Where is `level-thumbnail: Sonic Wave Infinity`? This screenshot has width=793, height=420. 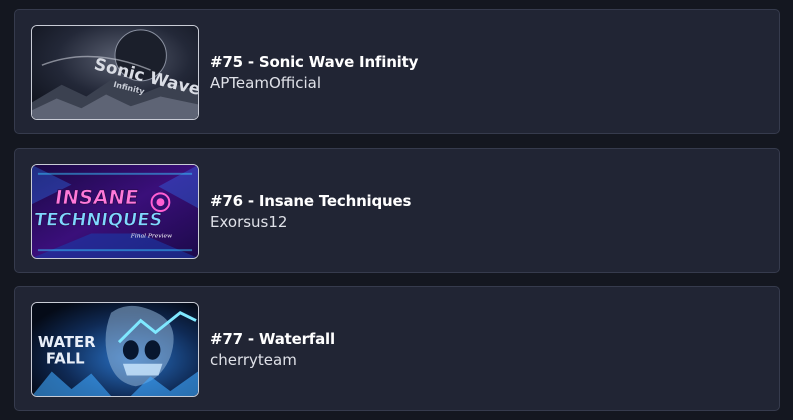
level-thumbnail: Sonic Wave Infinity is located at coordinates (115, 72).